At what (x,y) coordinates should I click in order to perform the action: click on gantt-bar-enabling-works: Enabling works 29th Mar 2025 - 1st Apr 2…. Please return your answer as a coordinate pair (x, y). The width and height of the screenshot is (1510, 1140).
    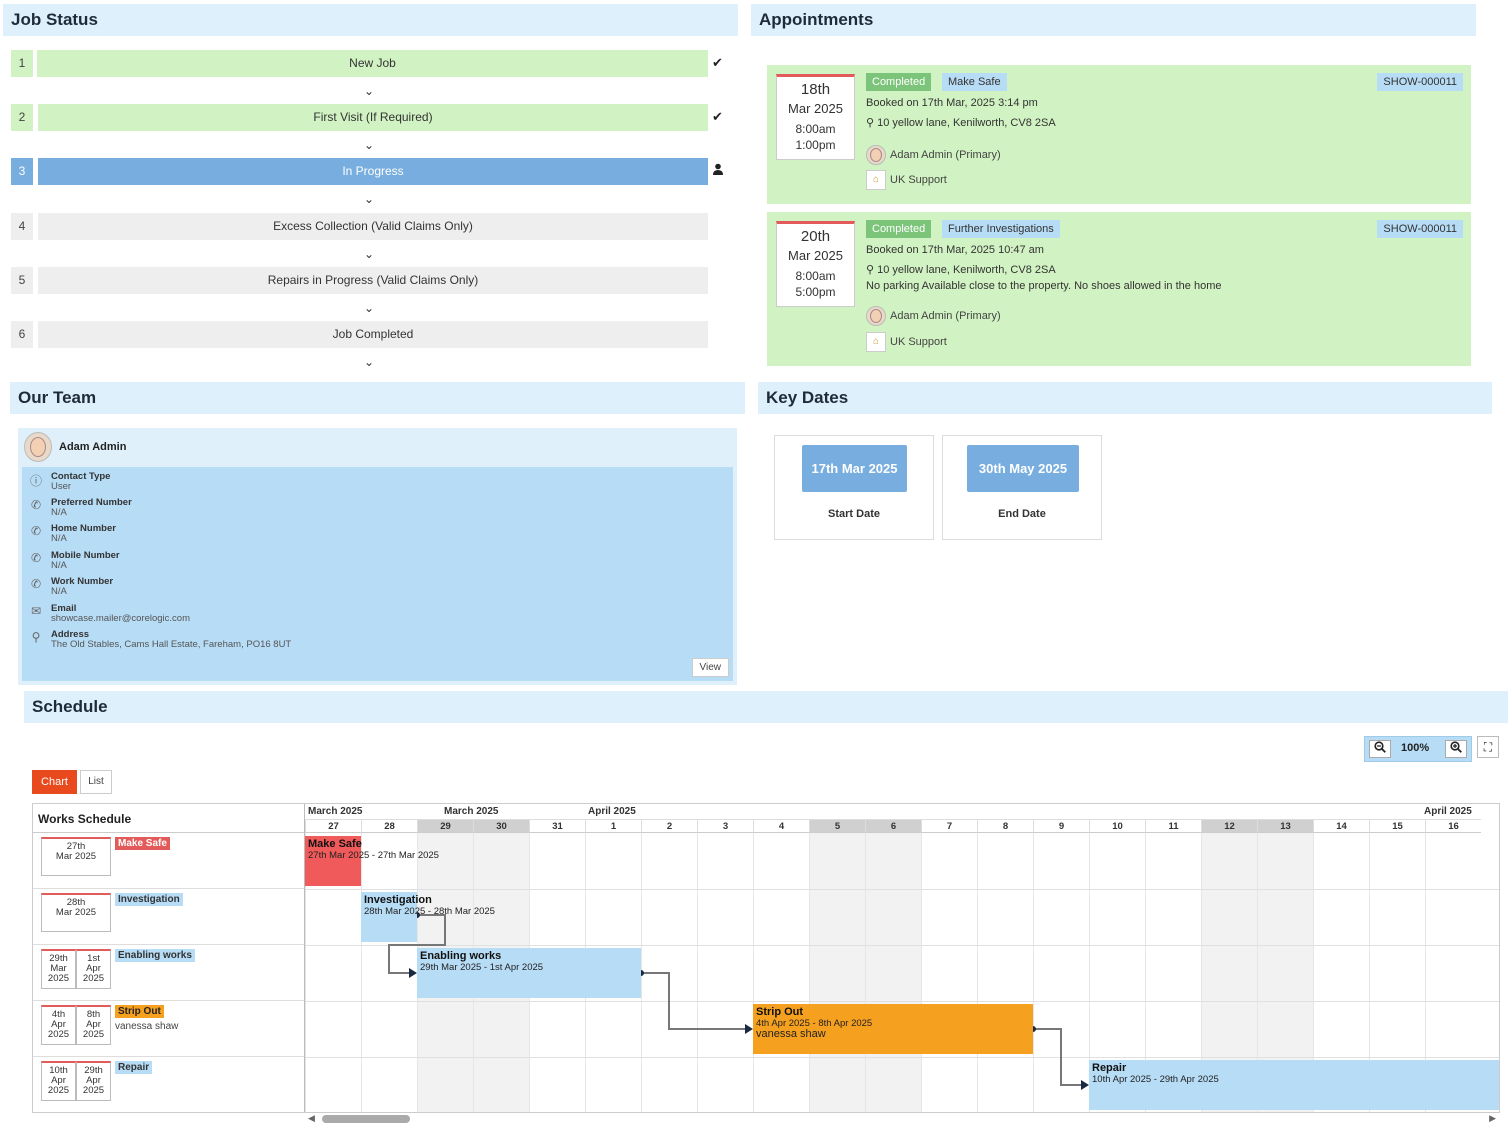
    Looking at the image, I should click on (529, 973).